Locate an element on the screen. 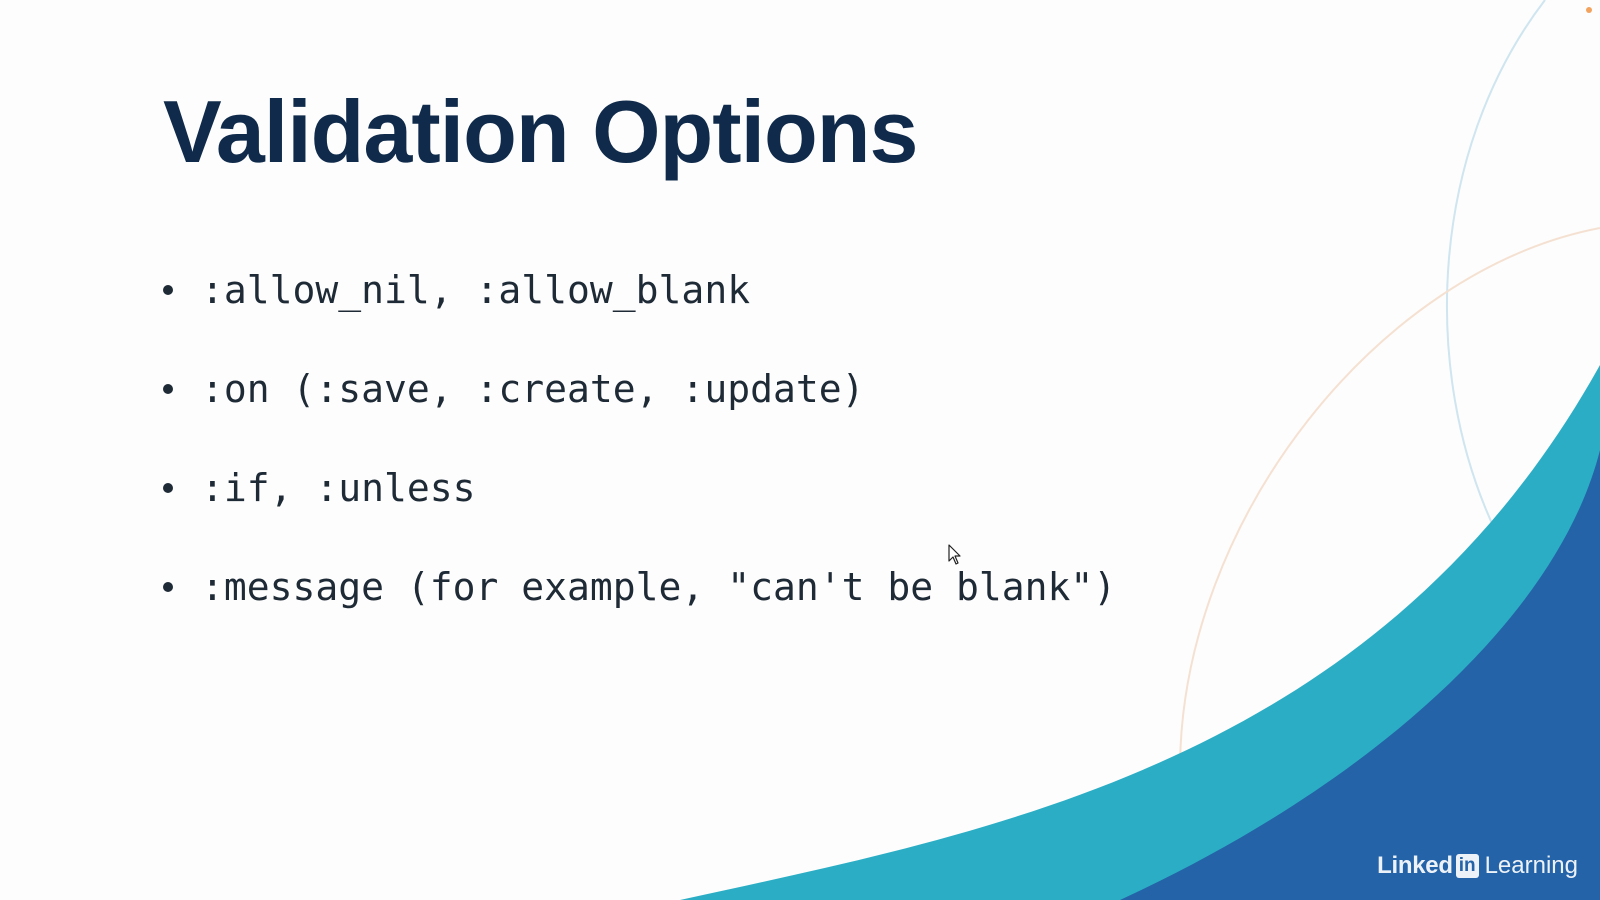 The image size is (1600, 900). bullet-text: :message (for example, "can't be blank") is located at coordinates (659, 586).